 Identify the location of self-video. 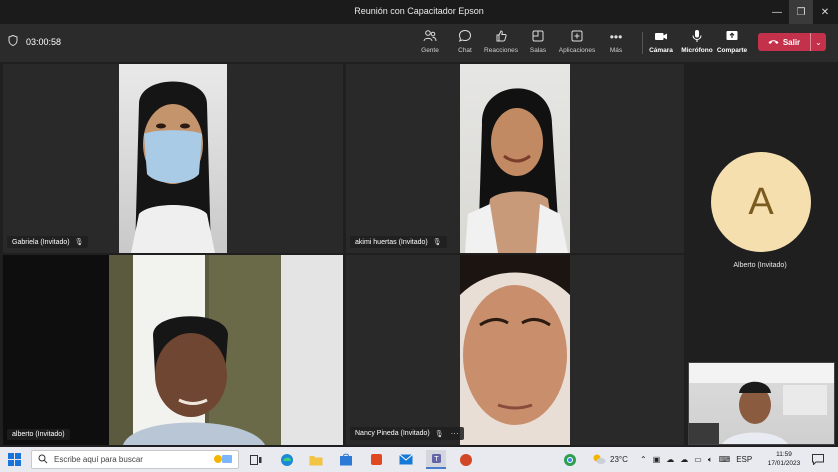
(761, 403).